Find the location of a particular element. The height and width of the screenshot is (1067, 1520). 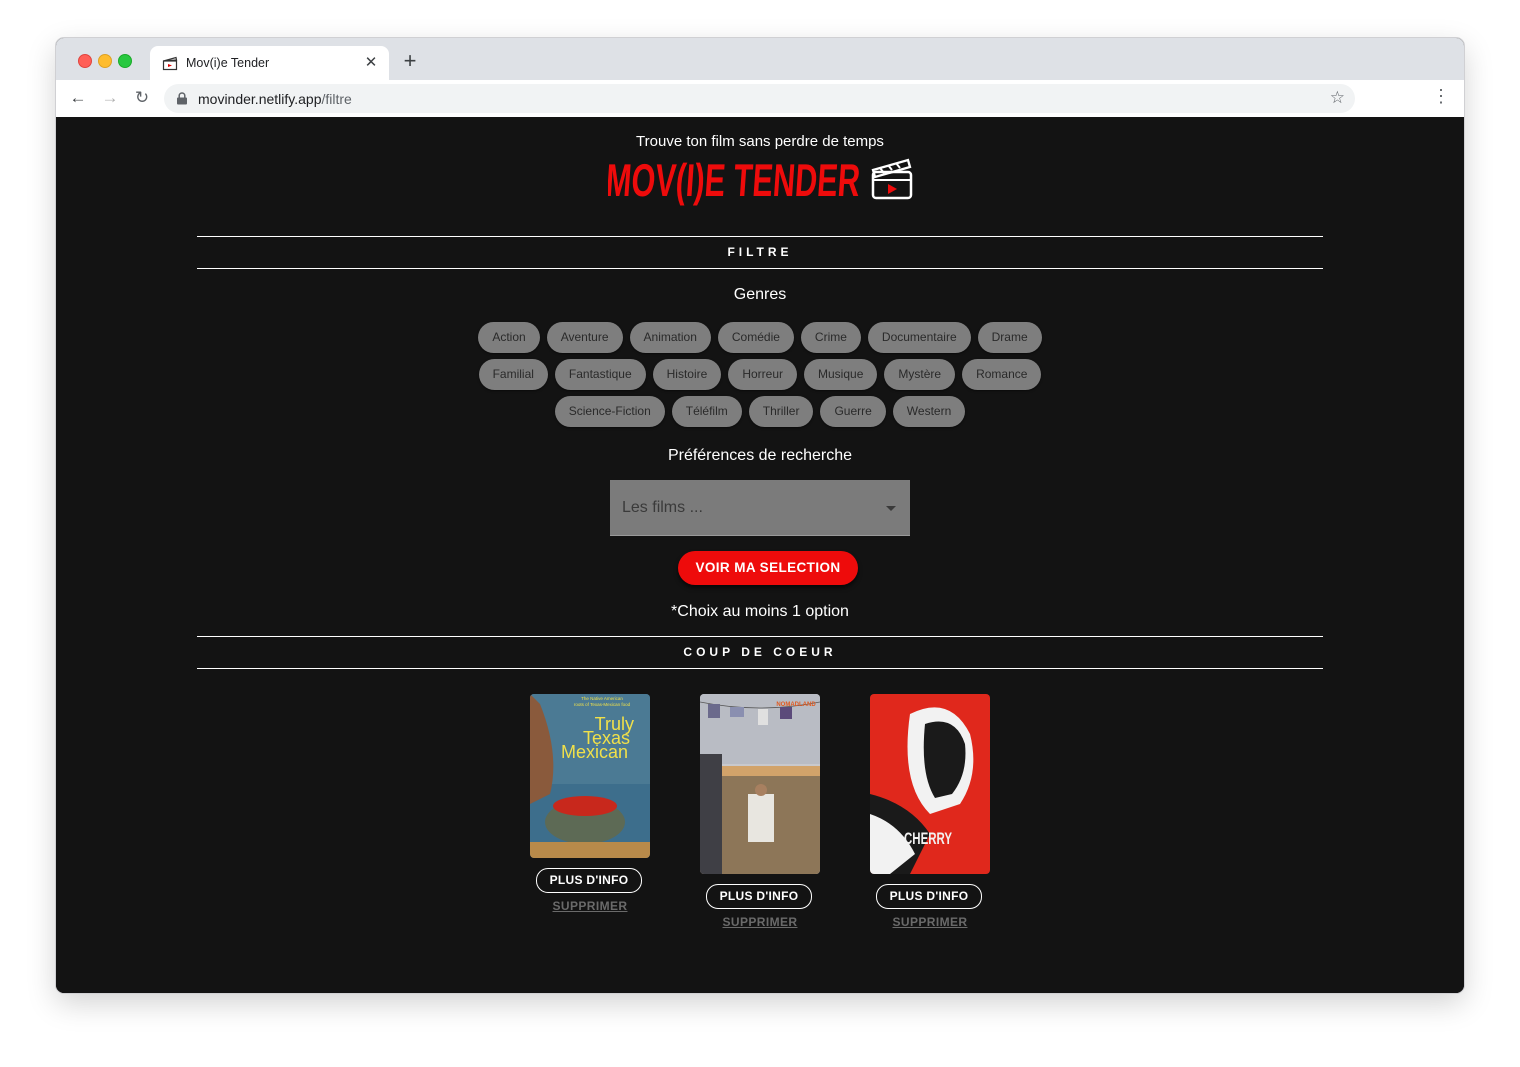

url-host: movinder.netlify.app is located at coordinates (260, 99).